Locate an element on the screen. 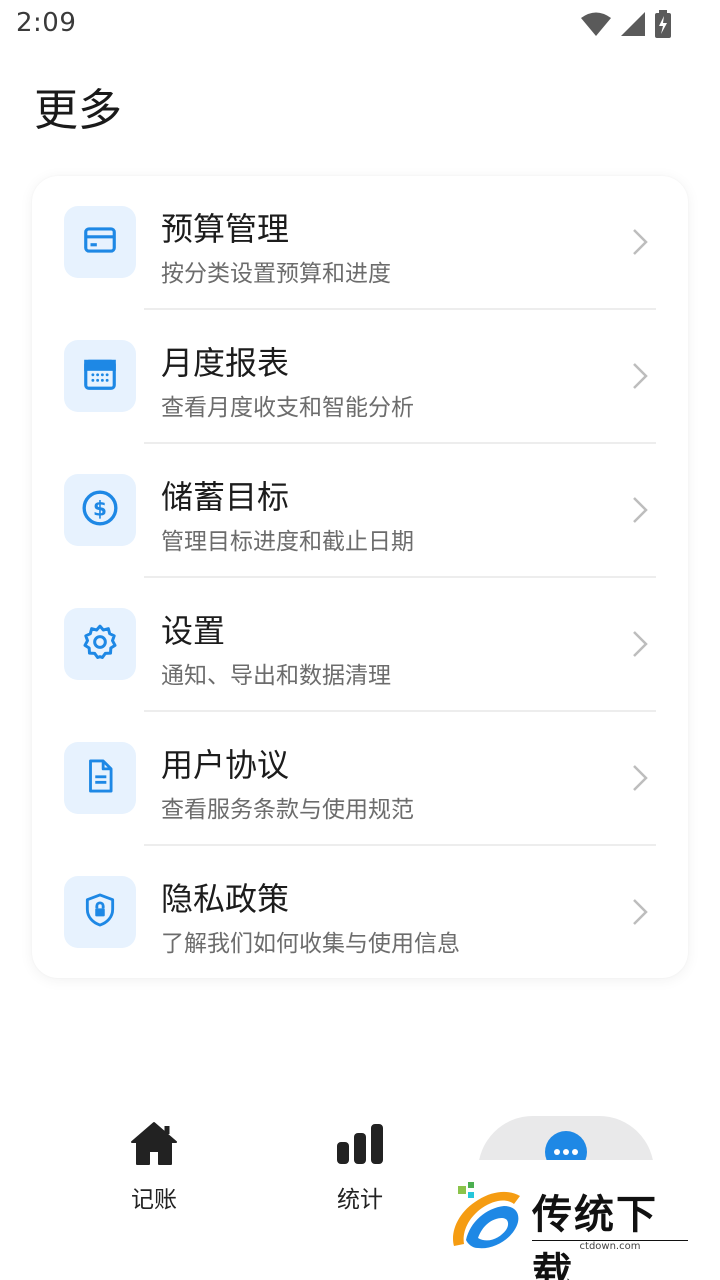 The width and height of the screenshot is (720, 1280). credit-card-icon is located at coordinates (100, 242).